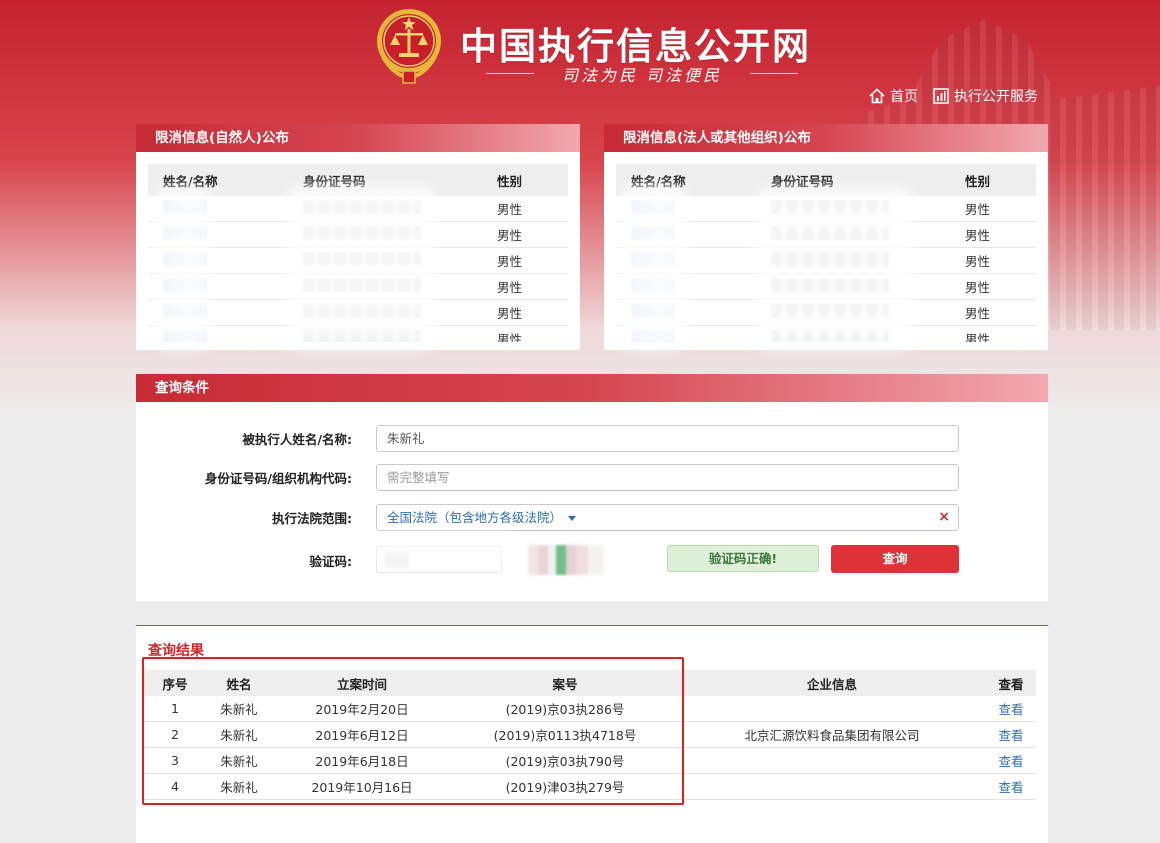 This screenshot has width=1160, height=843. I want to click on name-row: 被执行人姓名/名称: 朱新礼, so click(592, 438).